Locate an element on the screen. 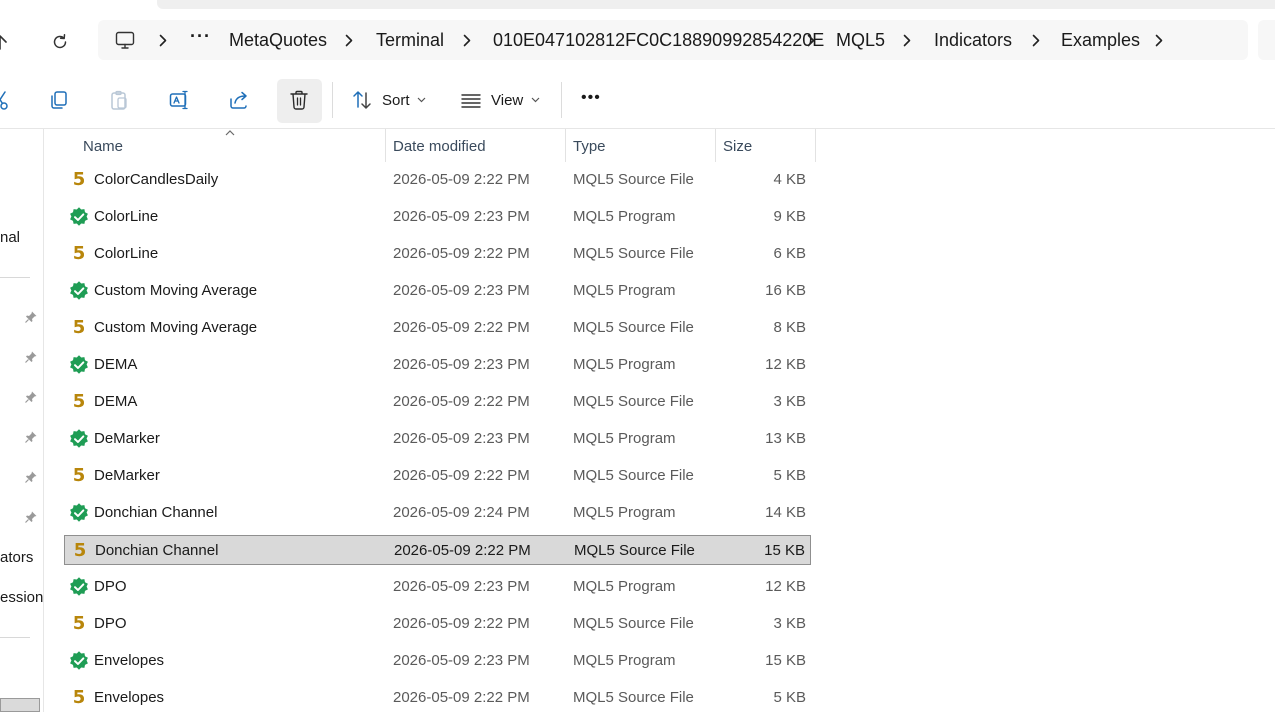 This screenshot has height=712, width=1275. mql5-five-glyph: 5 is located at coordinates (80, 550).